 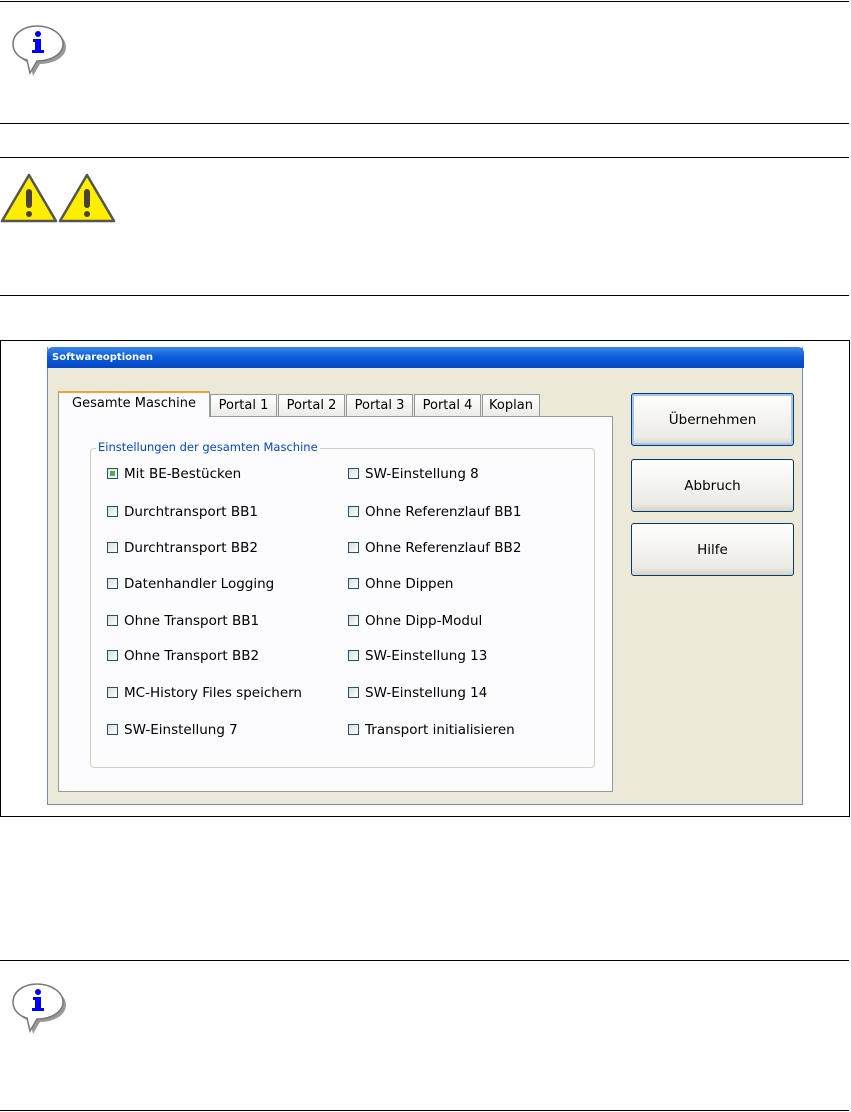 I want to click on checkbox-label: Ohne Transport BB1, so click(x=192, y=621).